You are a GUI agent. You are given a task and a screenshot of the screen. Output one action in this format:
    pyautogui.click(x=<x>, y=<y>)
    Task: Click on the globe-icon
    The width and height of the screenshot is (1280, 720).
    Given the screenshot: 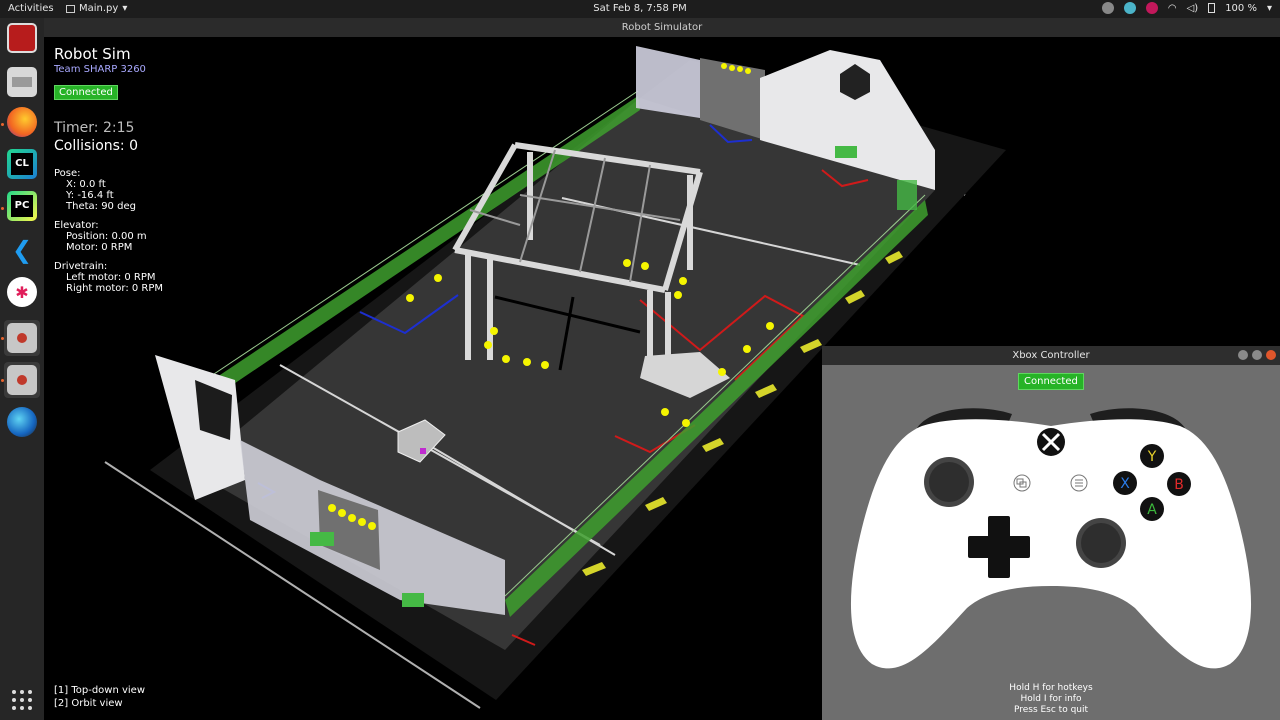 What is the action you would take?
    pyautogui.click(x=22, y=422)
    